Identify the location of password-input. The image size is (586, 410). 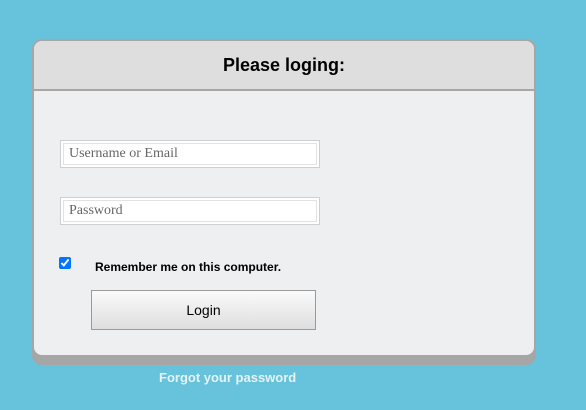
(190, 211).